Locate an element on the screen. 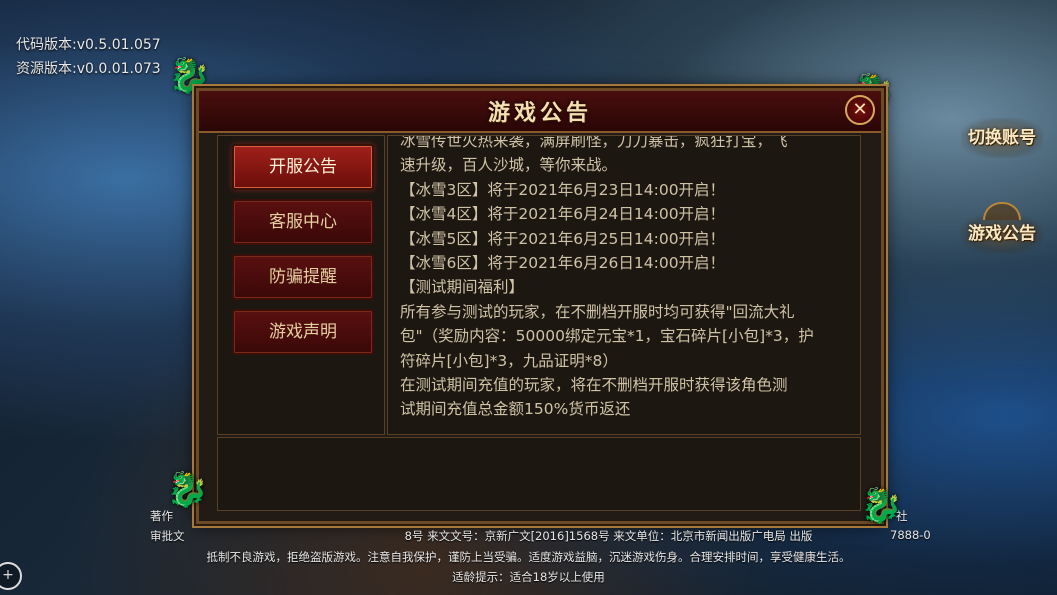 This screenshot has height=595, width=1057. content-line: 在测试期间充值的玩家，将在不删档开服时获得该角色测 is located at coordinates (594, 385).